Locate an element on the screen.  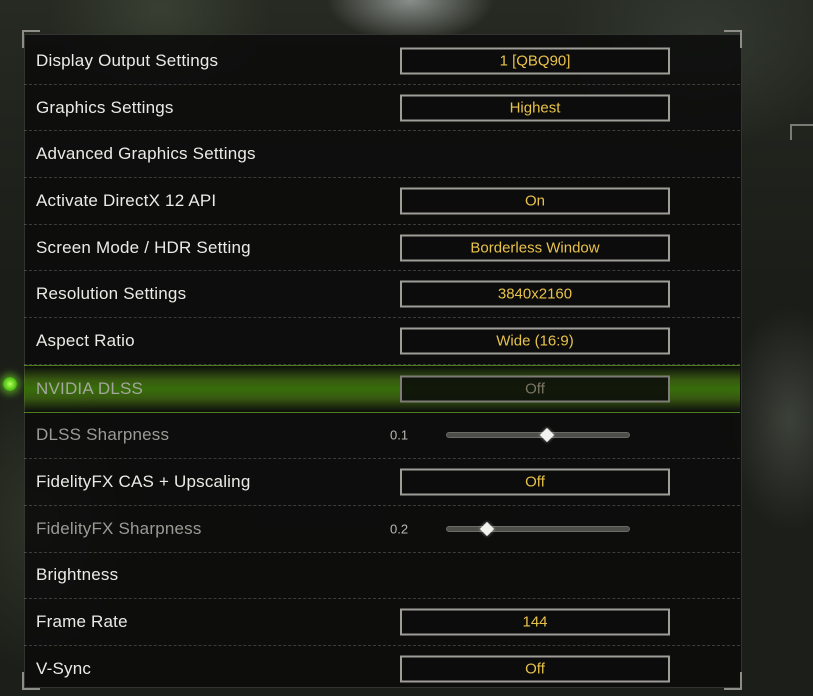
setting-label: FidelityFX Sharpness is located at coordinates (119, 528).